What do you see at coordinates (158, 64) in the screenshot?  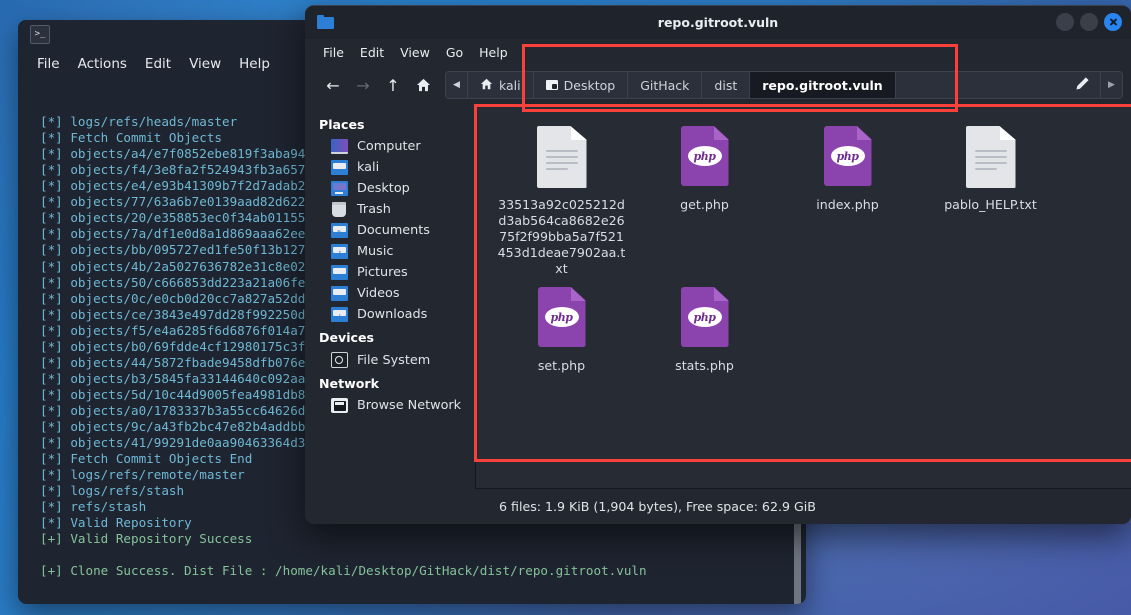 I see `terminal-menu-edit: Edit` at bounding box center [158, 64].